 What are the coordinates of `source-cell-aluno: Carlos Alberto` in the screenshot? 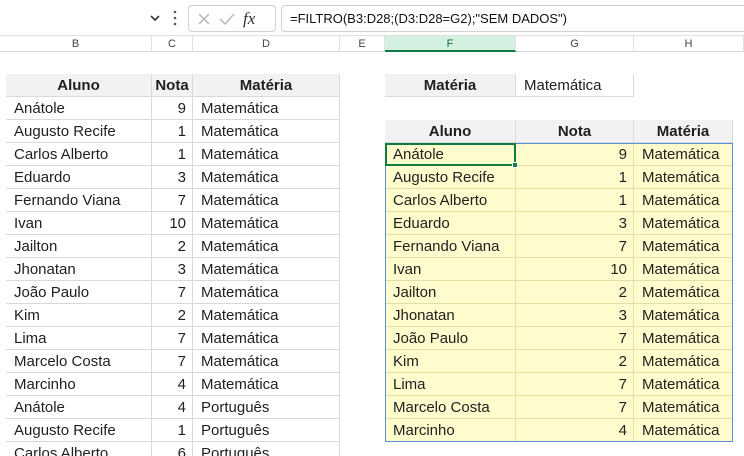 It's located at (79, 154).